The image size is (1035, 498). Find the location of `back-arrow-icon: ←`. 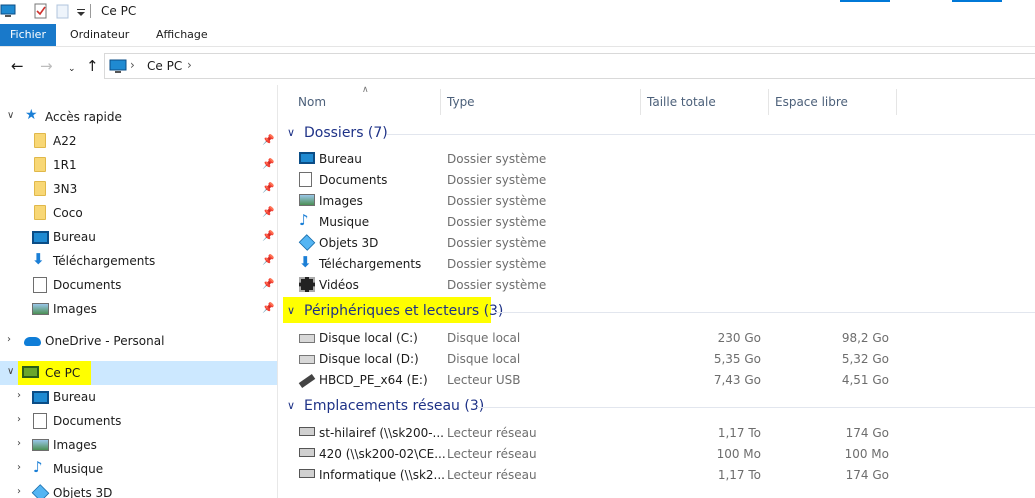

back-arrow-icon: ← is located at coordinates (17, 66).